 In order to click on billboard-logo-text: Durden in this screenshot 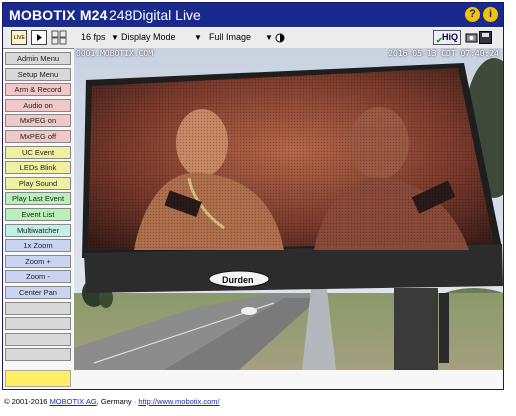, I will do `click(238, 280)`.